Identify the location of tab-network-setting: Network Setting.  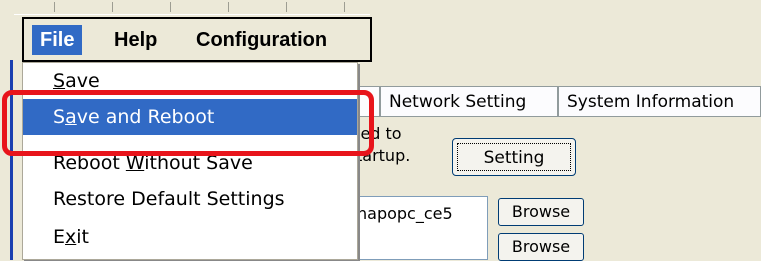
(469, 101).